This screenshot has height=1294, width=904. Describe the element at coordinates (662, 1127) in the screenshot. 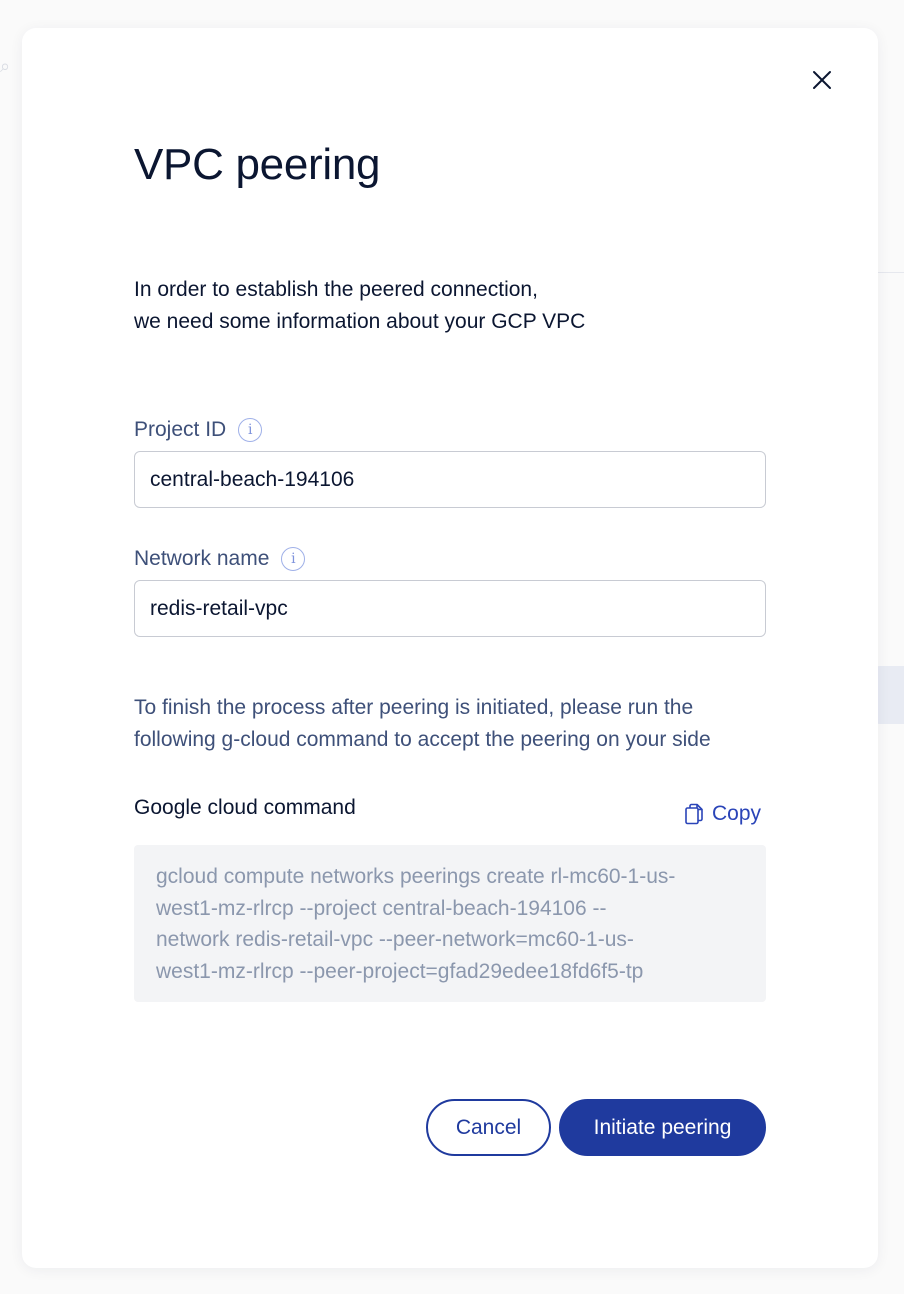

I see `initiate-peering-button: Initiate peering` at that location.